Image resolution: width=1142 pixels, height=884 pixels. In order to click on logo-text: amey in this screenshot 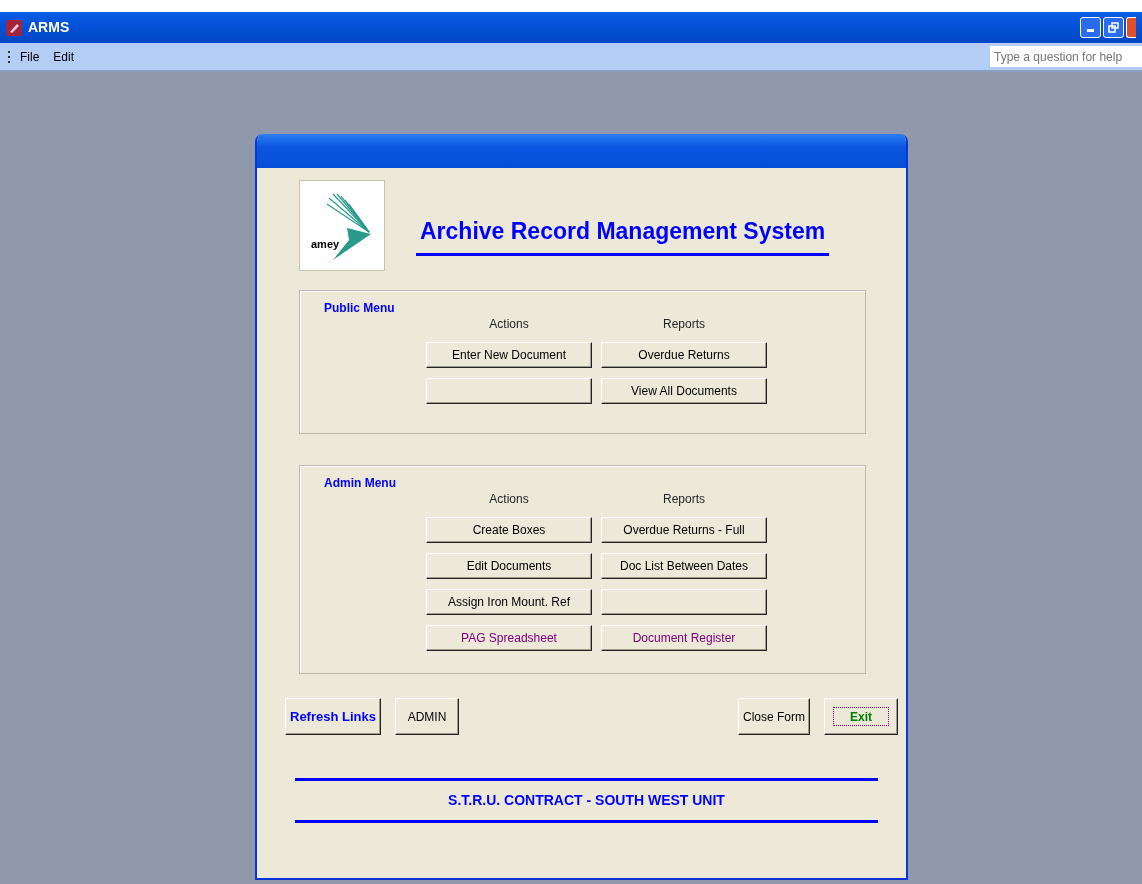, I will do `click(325, 243)`.